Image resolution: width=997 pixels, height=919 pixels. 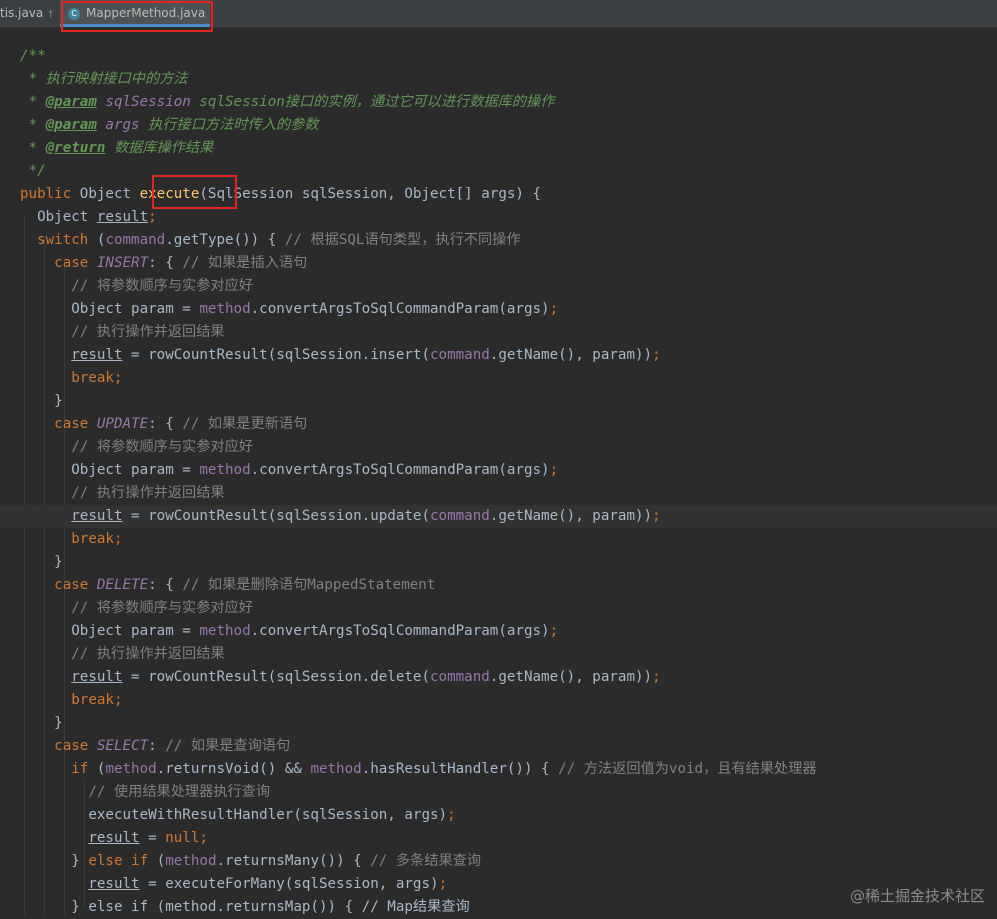 I want to click on tab-mapper-method: C MapperMethod.java, so click(x=135, y=13).